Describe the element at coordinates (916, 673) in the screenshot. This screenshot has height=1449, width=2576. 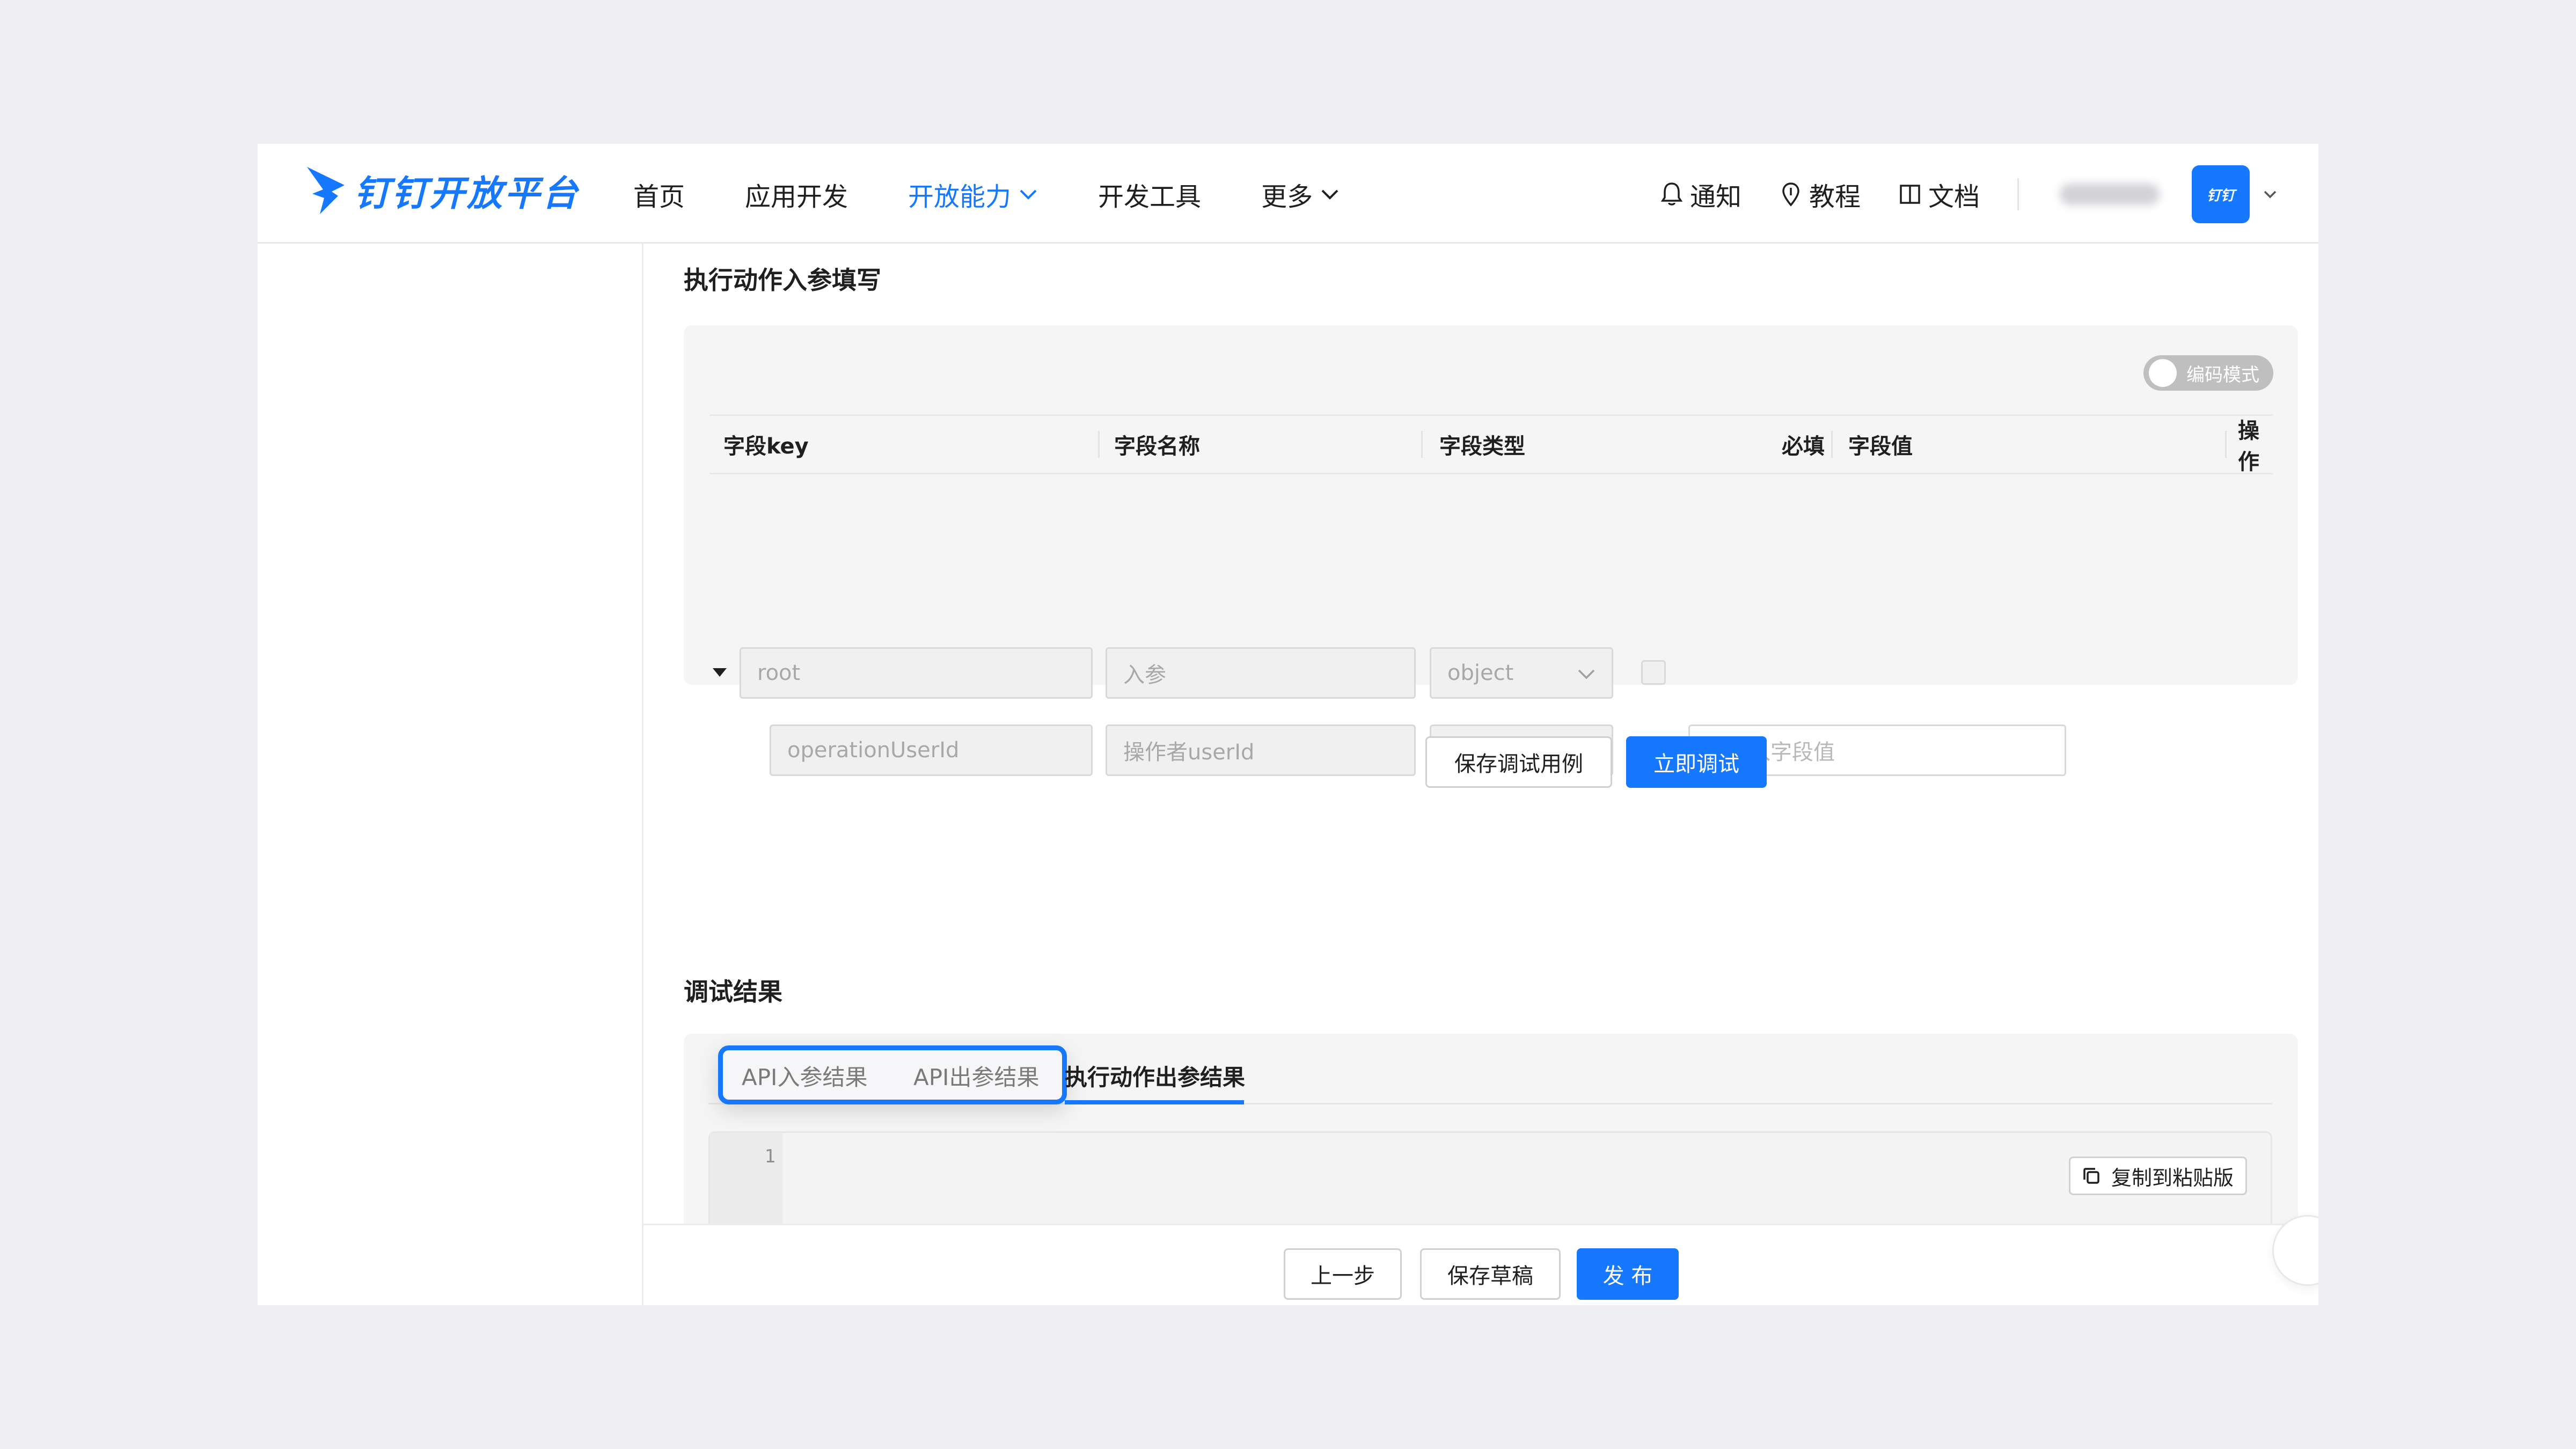
I see `field-key-input: root` at that location.